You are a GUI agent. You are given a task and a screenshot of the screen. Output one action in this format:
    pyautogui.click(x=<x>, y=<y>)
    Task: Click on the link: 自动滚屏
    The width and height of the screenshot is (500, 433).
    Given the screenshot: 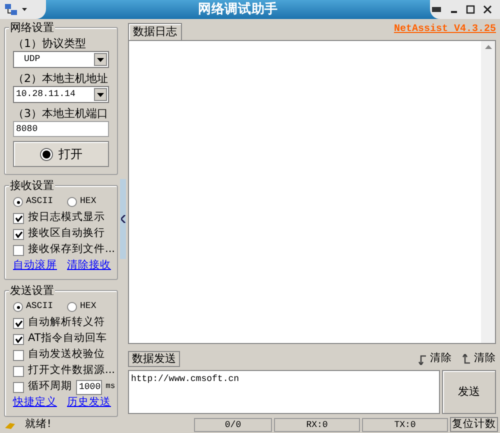 What is the action you would take?
    pyautogui.click(x=35, y=266)
    